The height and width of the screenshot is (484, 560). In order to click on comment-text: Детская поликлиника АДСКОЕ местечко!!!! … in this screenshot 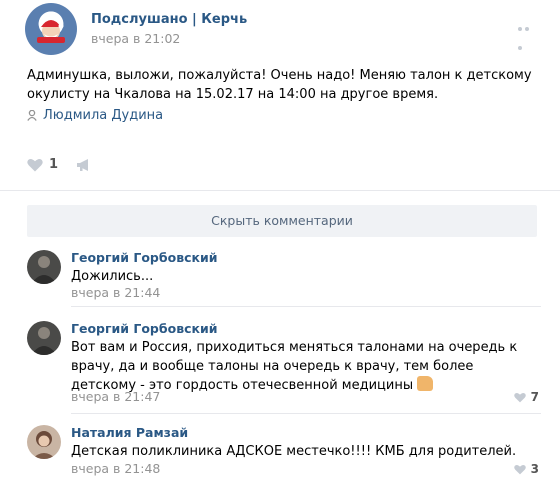, I will do `click(294, 451)`.